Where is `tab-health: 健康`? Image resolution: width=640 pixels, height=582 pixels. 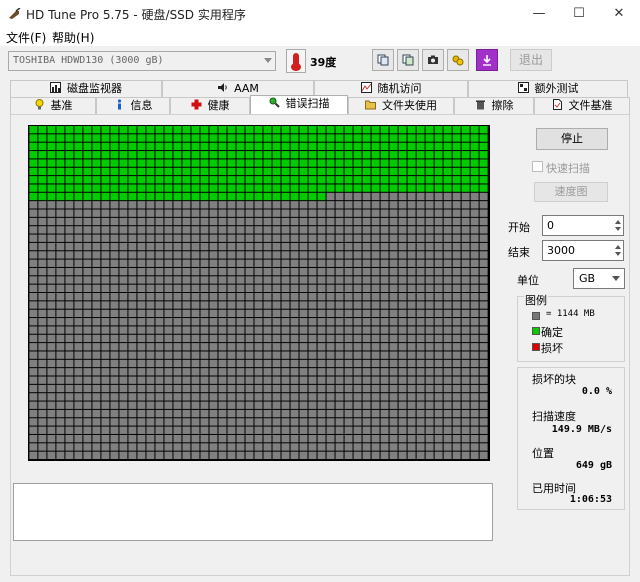 tab-health: 健康 is located at coordinates (210, 105).